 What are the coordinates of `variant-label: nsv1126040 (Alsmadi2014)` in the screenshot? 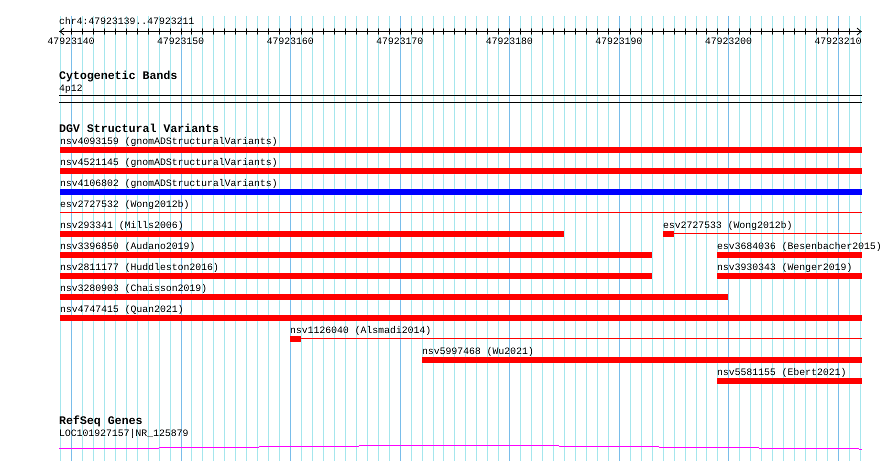 It's located at (361, 330).